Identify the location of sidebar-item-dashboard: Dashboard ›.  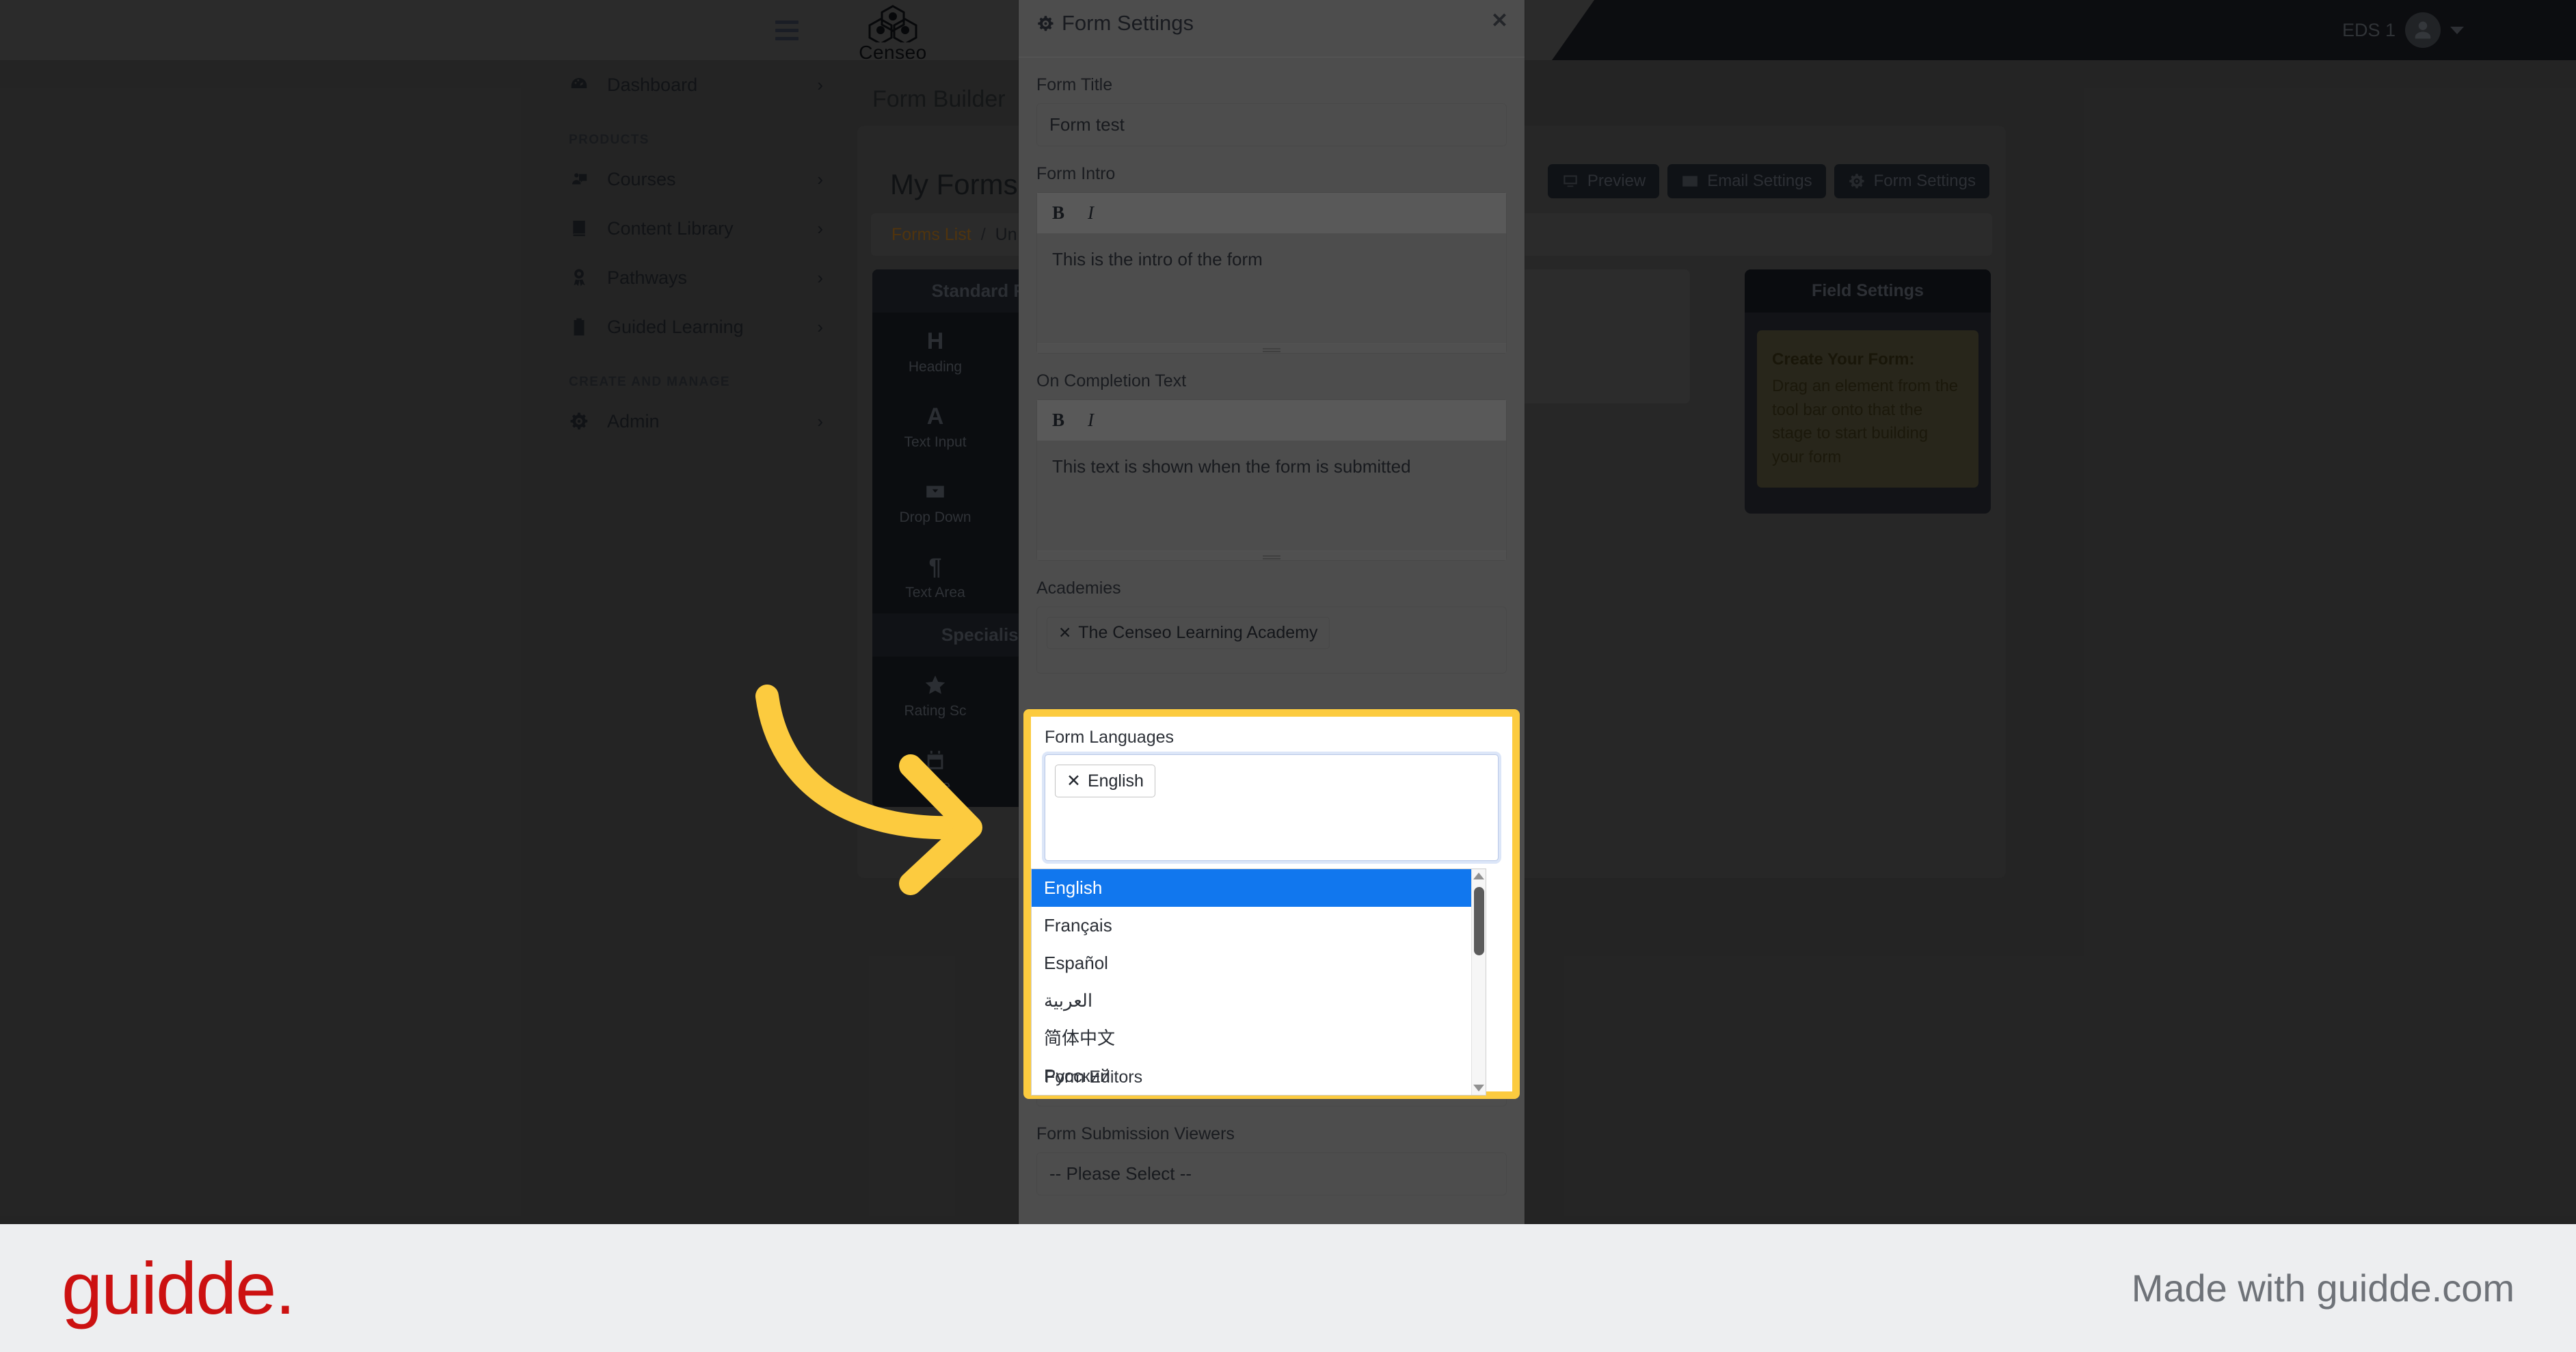
(696, 84).